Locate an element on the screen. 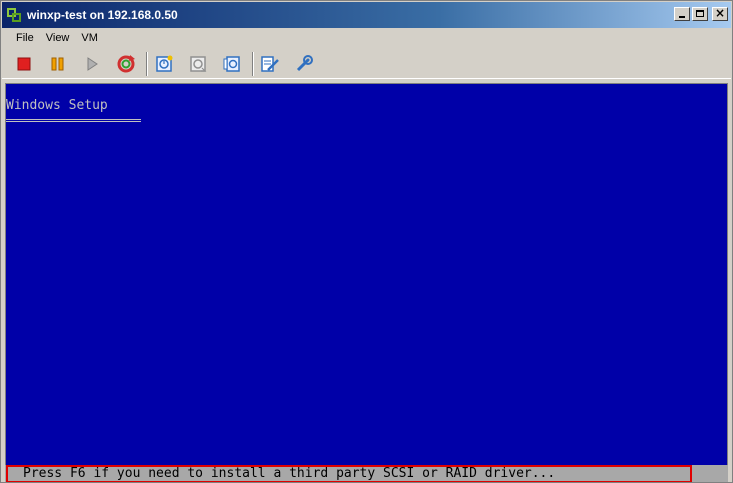 The width and height of the screenshot is (733, 483). take-snapshot-button is located at coordinates (164, 64).